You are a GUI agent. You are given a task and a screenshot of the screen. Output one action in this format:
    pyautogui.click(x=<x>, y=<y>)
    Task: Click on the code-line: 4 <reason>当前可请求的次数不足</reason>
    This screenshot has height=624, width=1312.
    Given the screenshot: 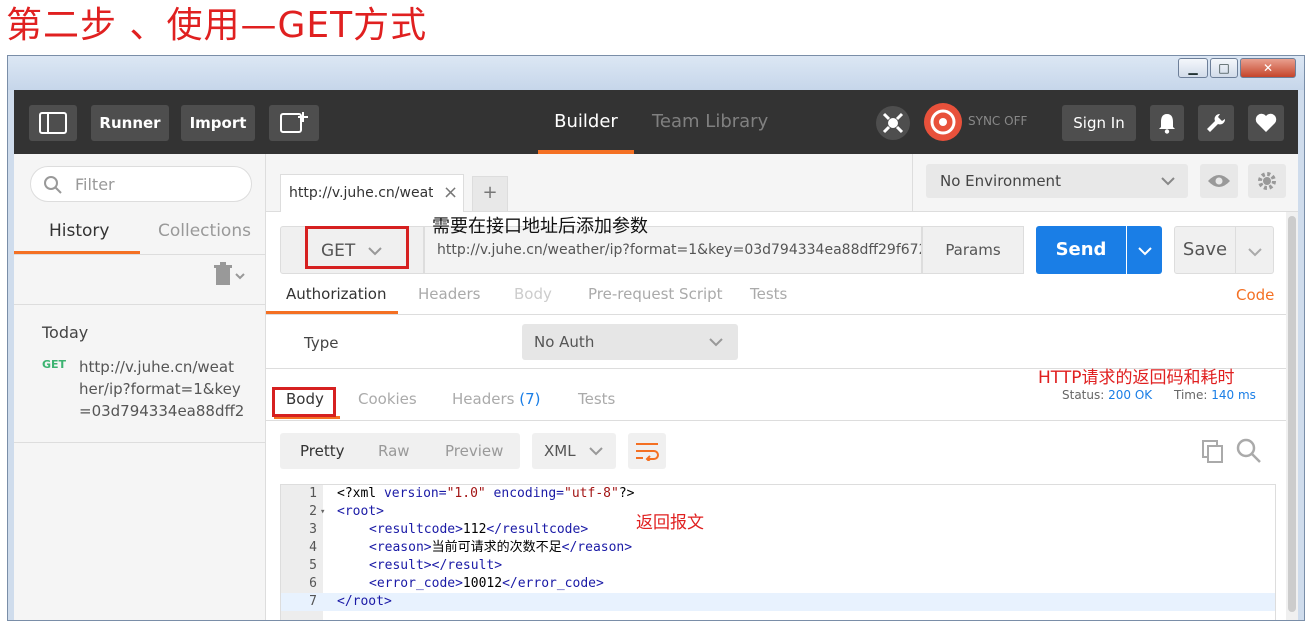 What is the action you would take?
    pyautogui.click(x=471, y=547)
    